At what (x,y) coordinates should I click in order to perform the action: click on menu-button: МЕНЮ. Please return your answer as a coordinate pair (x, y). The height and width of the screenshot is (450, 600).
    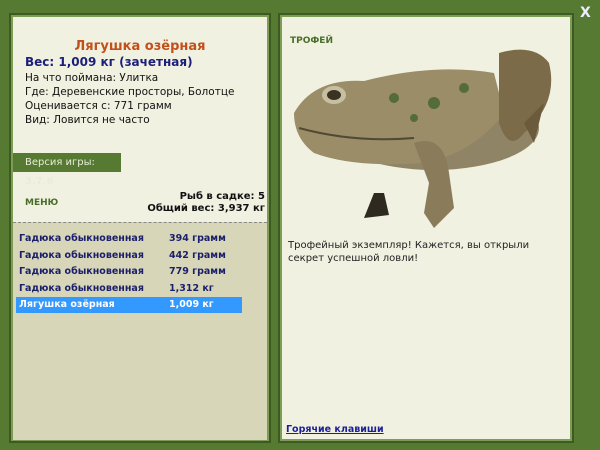
    Looking at the image, I should click on (41, 203).